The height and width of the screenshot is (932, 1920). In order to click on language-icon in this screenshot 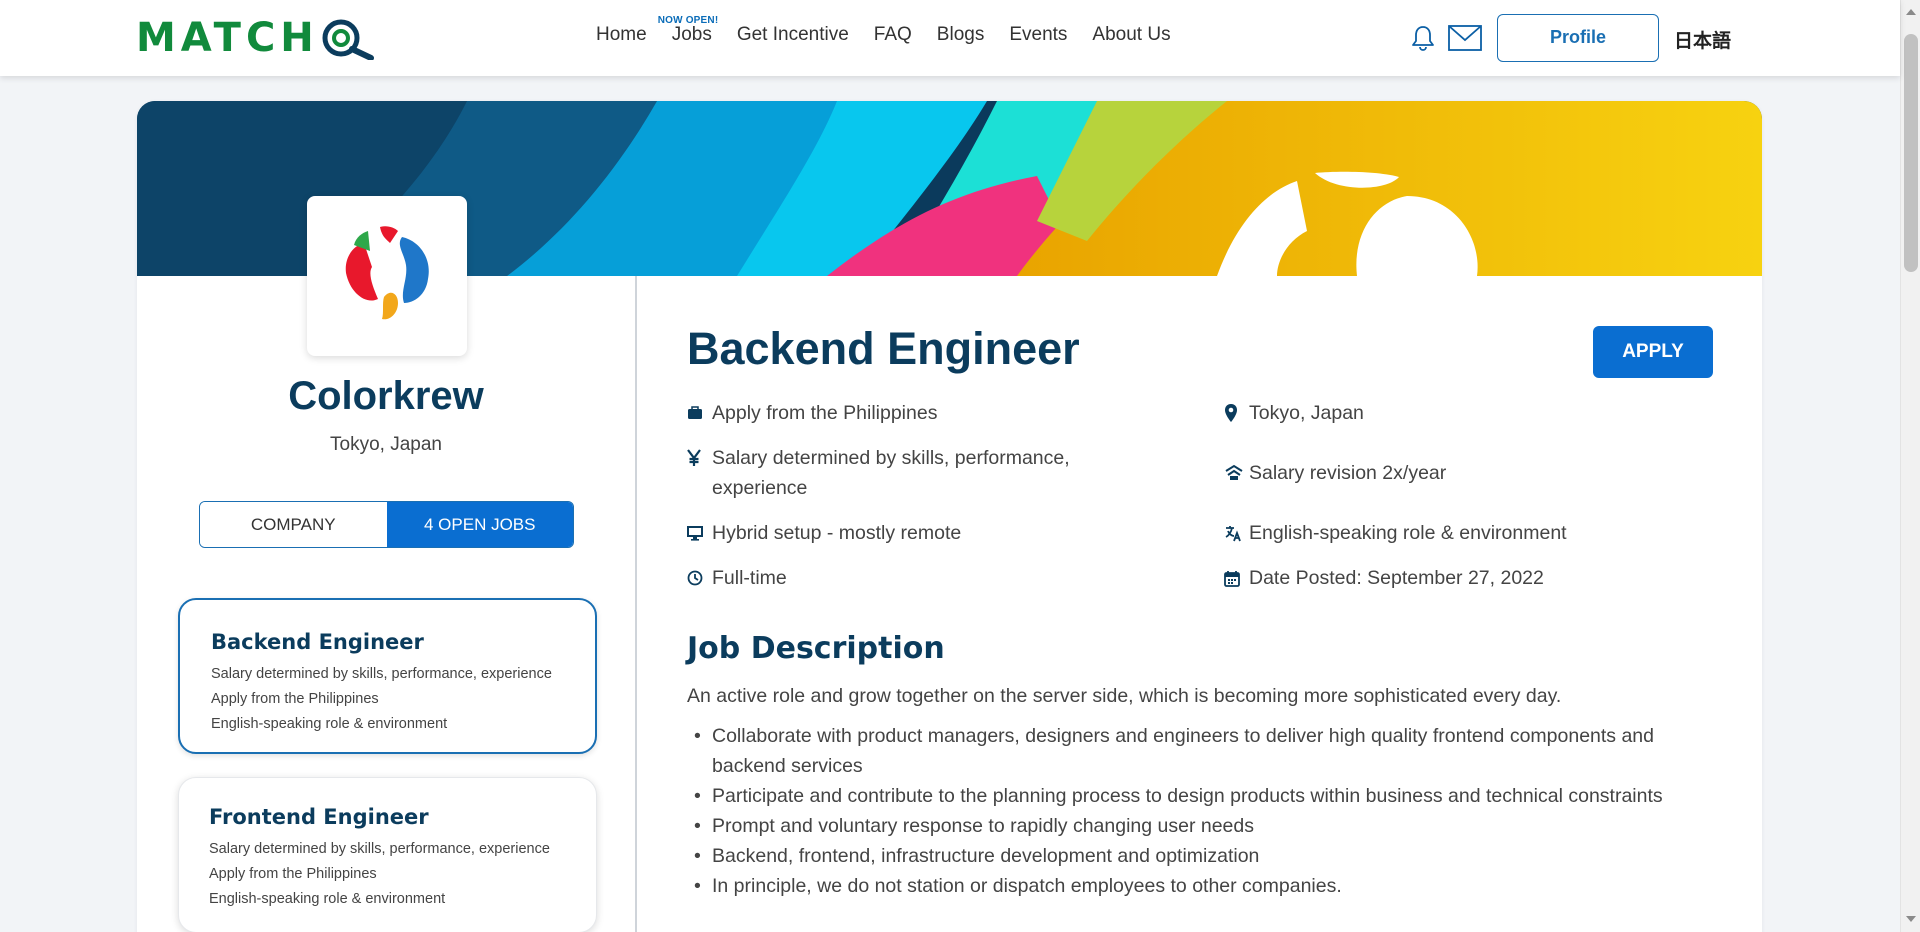, I will do `click(1233, 534)`.